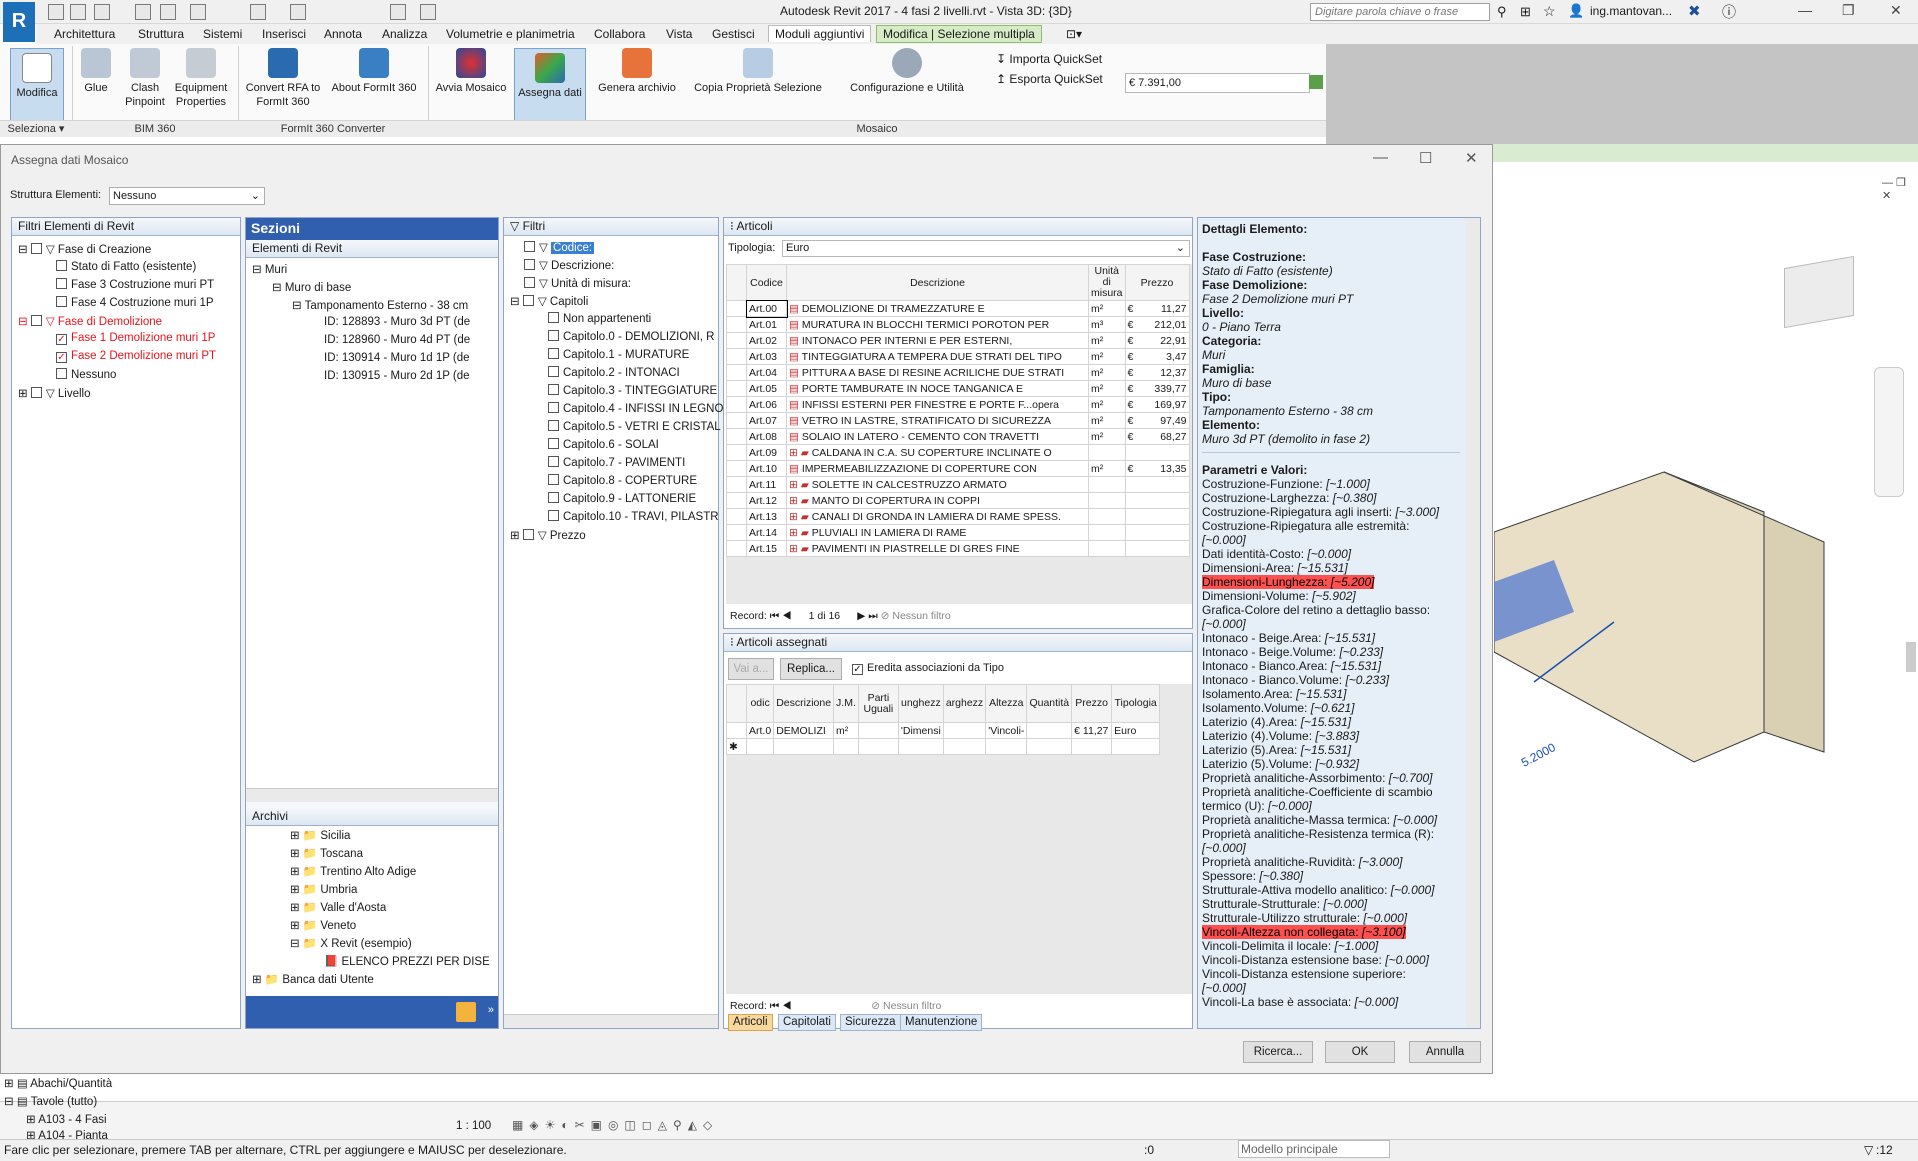 The image size is (1918, 1161). What do you see at coordinates (1157, 420) in the screenshot?
I see `cell-price: €97,49` at bounding box center [1157, 420].